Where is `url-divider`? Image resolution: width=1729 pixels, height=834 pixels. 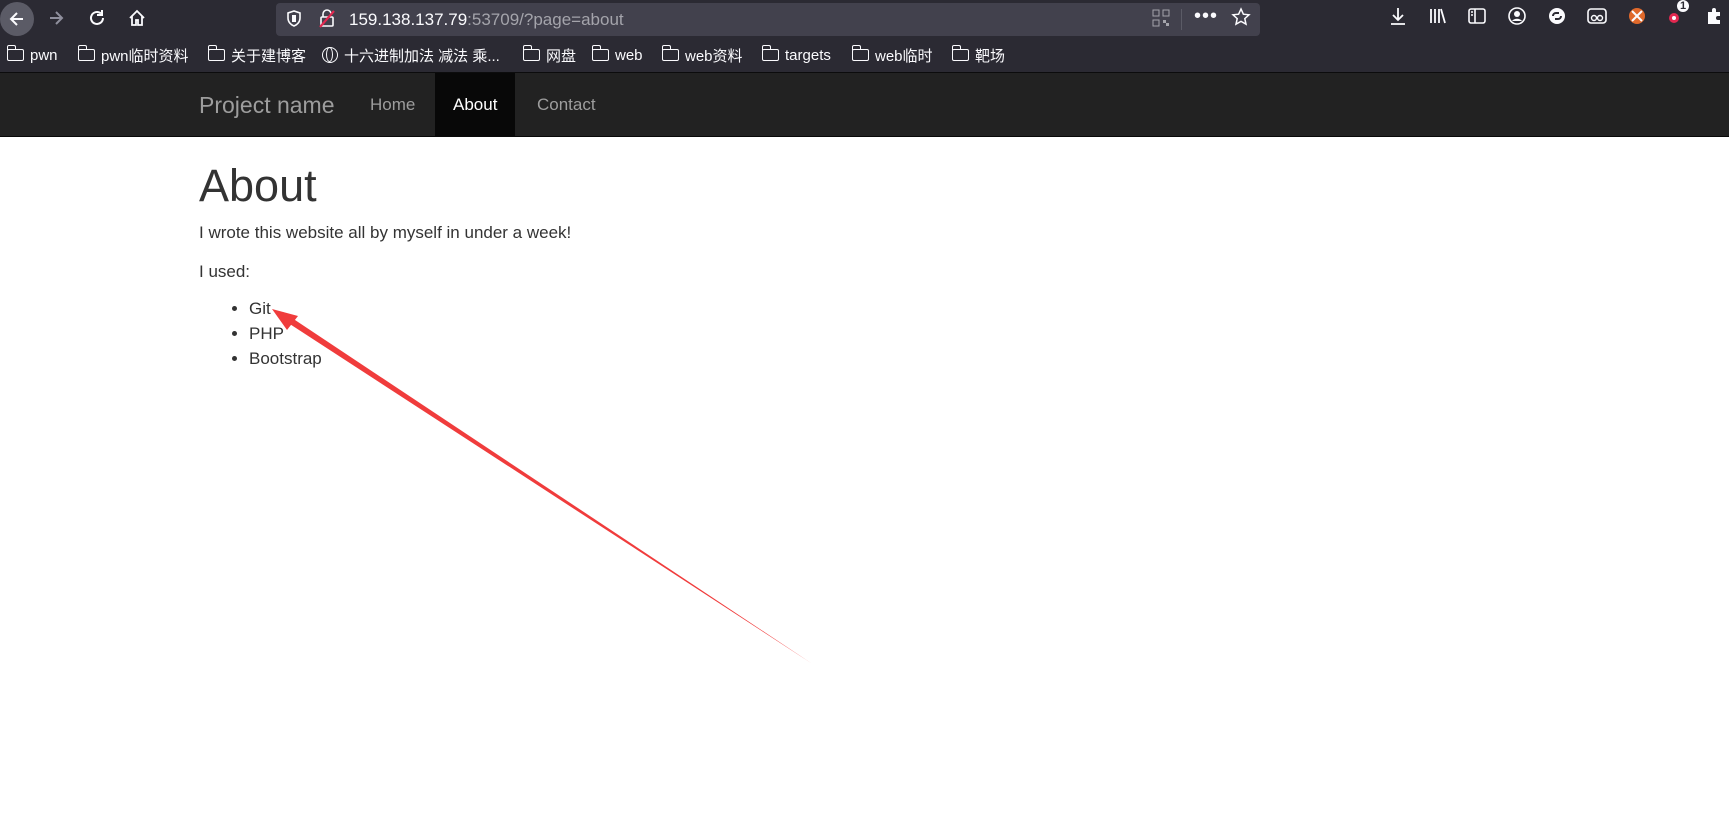 url-divider is located at coordinates (1181, 19).